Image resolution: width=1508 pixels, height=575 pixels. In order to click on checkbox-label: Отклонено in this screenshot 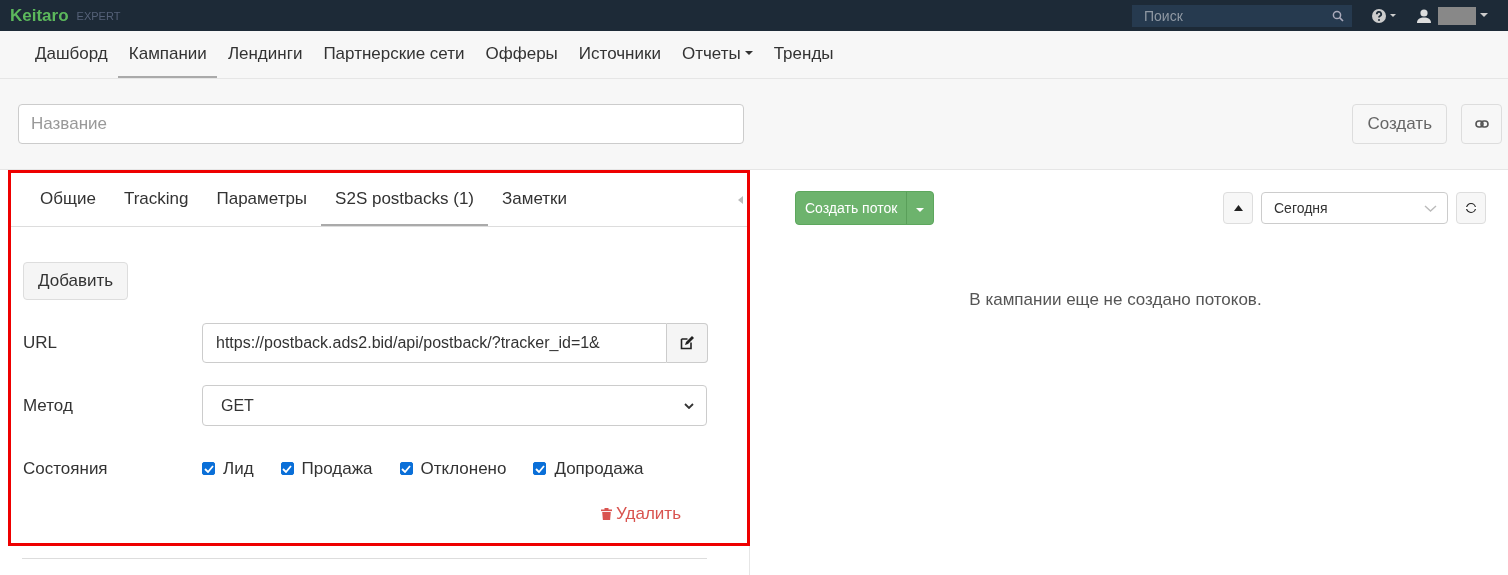, I will do `click(463, 468)`.